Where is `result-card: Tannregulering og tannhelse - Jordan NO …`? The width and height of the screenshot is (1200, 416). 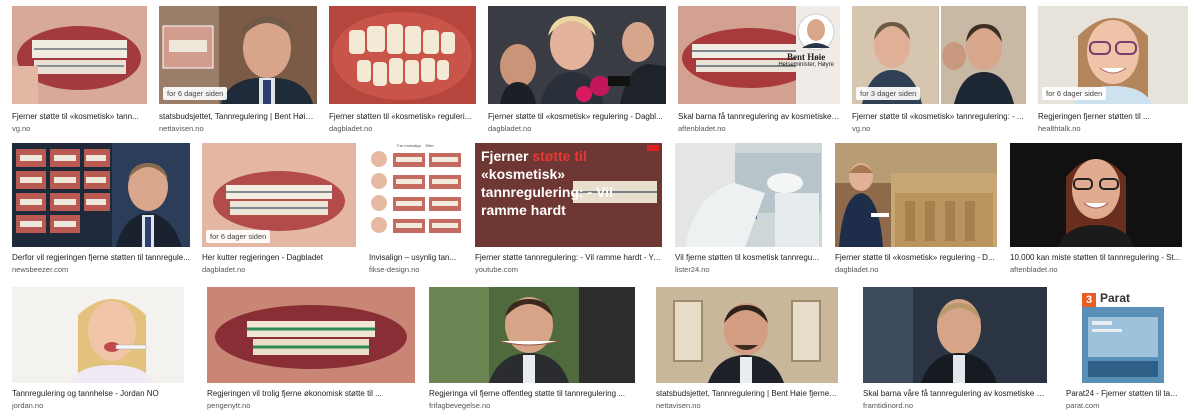
result-card: Tannregulering og tannhelse - Jordan NO … is located at coordinates (98, 349).